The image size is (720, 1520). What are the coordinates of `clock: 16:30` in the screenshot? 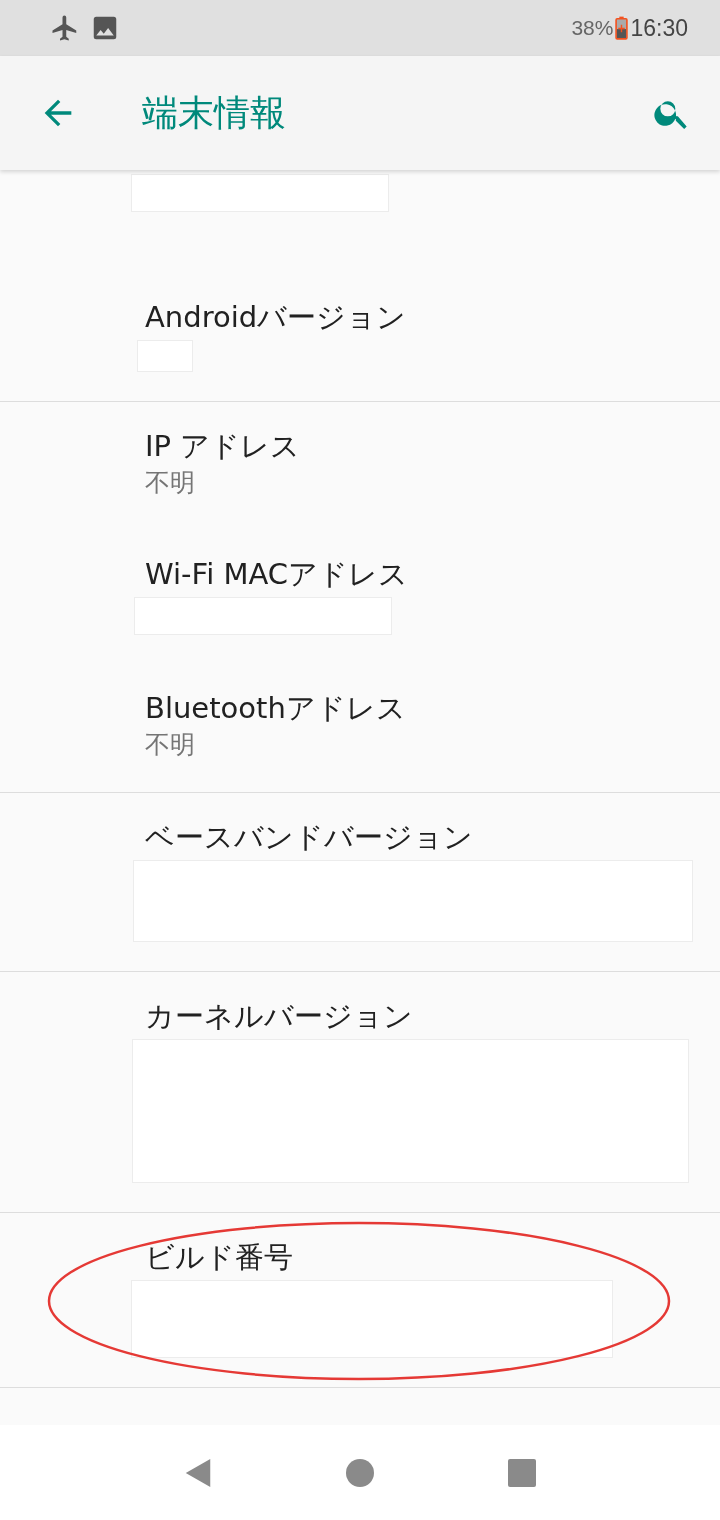 It's located at (659, 28).